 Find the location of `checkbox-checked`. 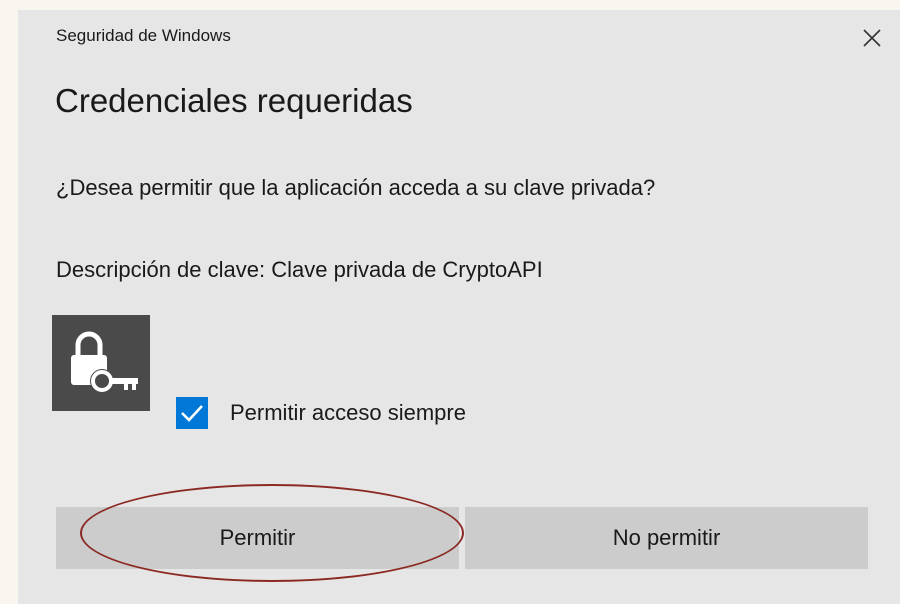

checkbox-checked is located at coordinates (192, 413).